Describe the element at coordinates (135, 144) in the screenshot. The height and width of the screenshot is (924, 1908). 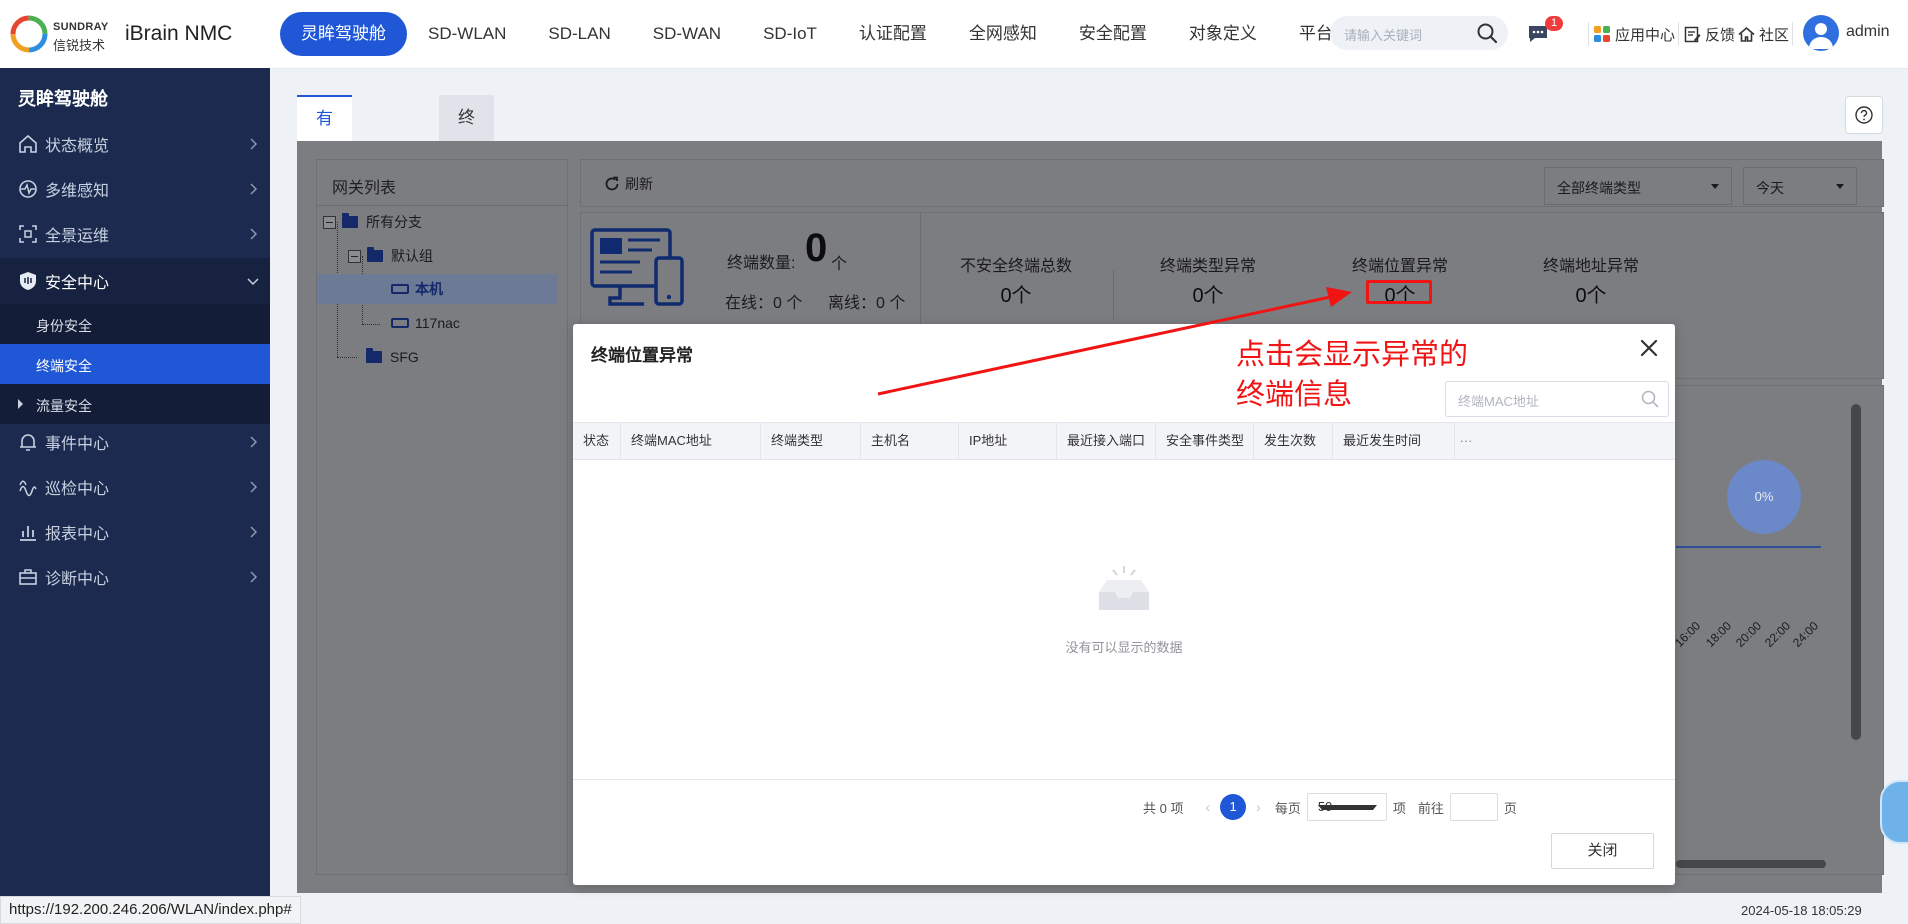
I see `sidebar-item-status-overview: 状态概览` at that location.